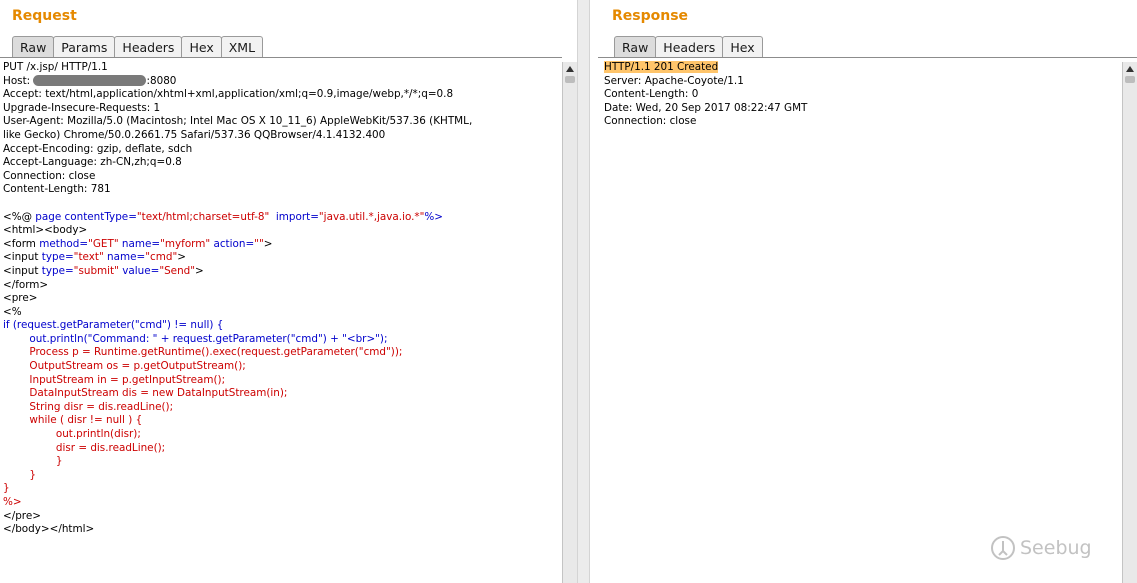  Describe the element at coordinates (82, 107) in the screenshot. I see `request-line: Upgrade-Insecure-Requests: 1` at that location.